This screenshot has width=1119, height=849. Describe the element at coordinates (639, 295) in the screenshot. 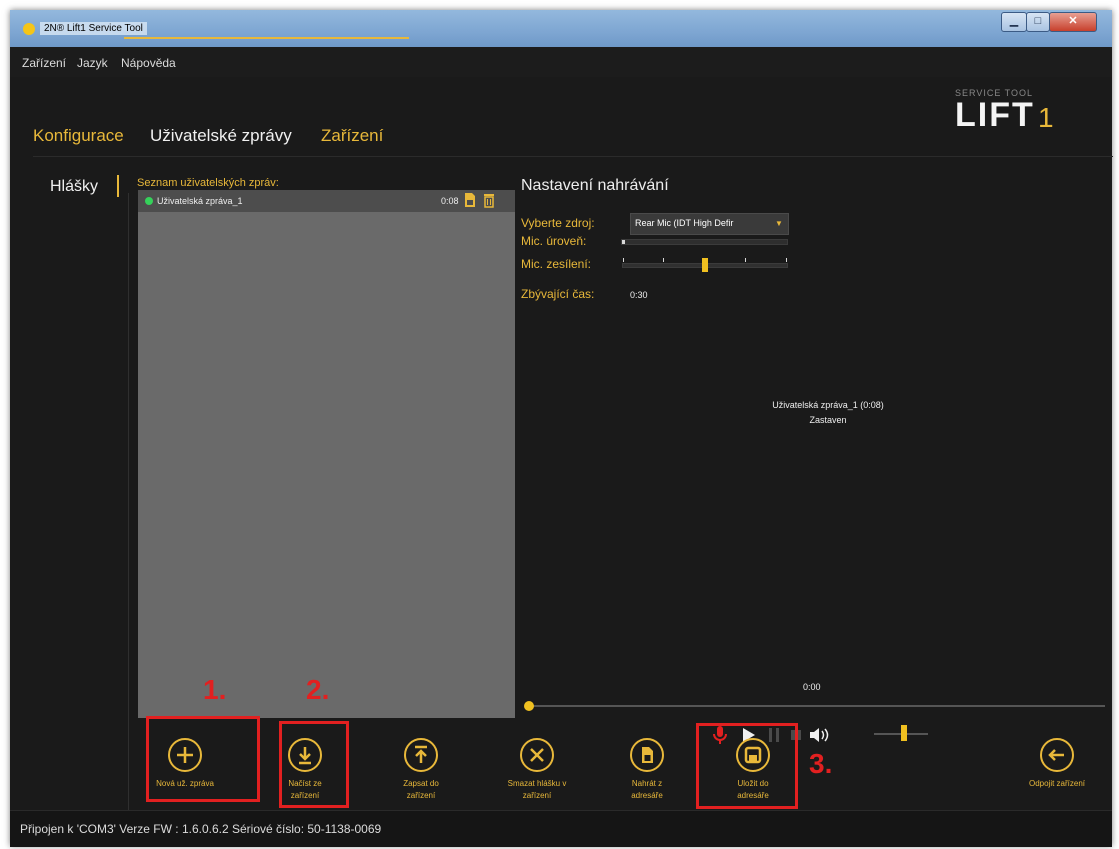

I see `remaining-time-value: 0:30` at that location.